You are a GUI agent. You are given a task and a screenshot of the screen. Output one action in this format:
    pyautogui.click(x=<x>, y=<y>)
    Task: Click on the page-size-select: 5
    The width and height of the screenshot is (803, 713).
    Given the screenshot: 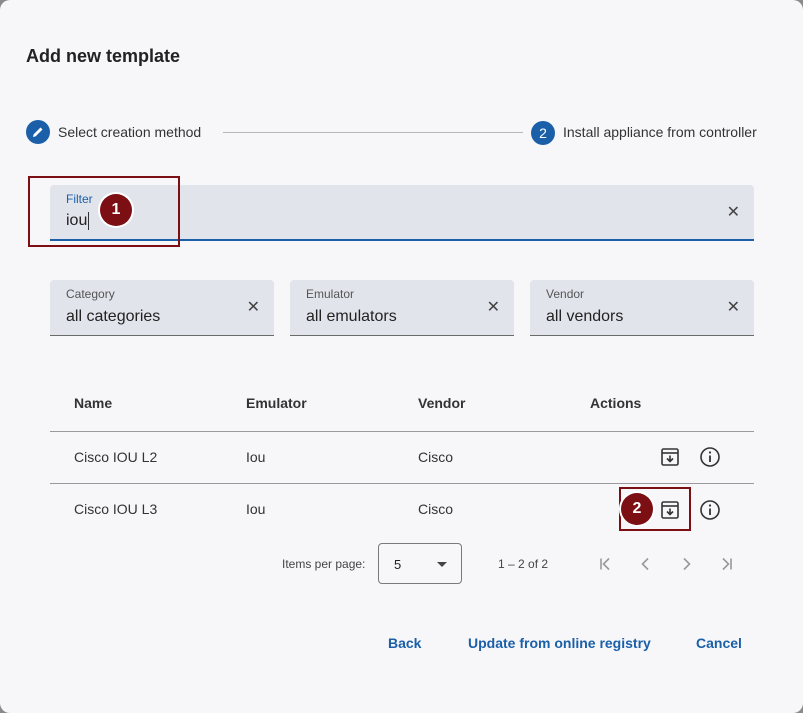 What is the action you would take?
    pyautogui.click(x=420, y=563)
    